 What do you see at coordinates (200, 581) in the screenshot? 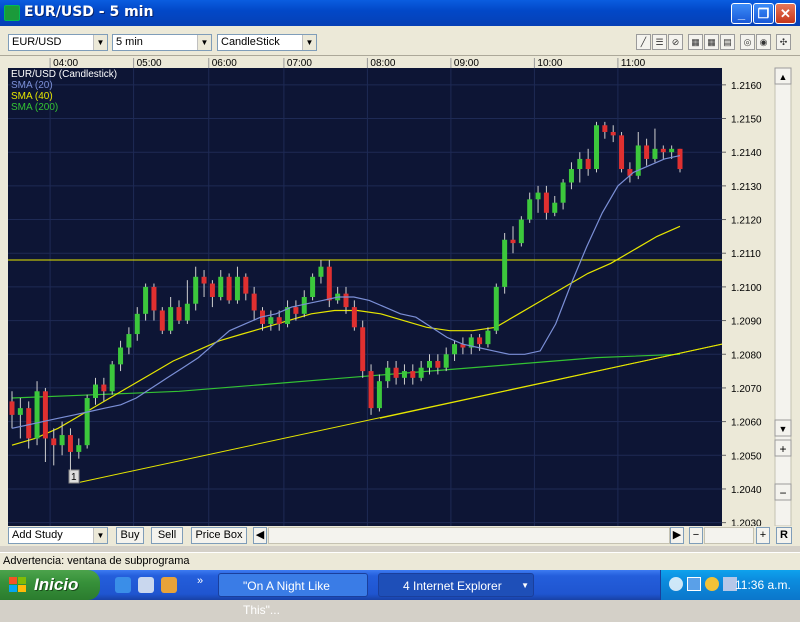
I see `chevron-right-icon: »` at bounding box center [200, 581].